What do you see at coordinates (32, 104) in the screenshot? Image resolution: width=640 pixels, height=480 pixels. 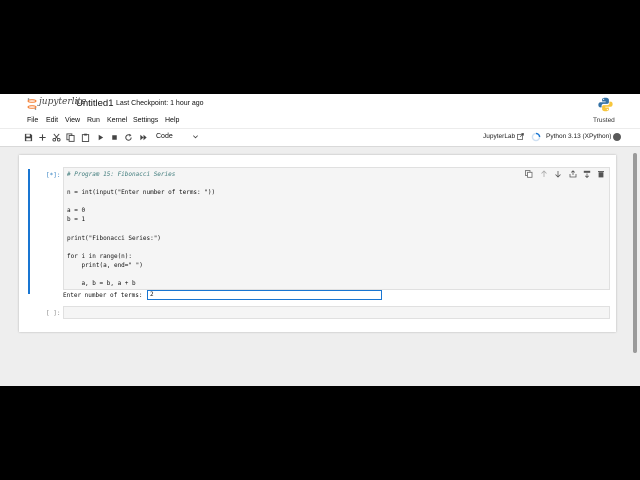 I see `jupyter-logo-icon` at bounding box center [32, 104].